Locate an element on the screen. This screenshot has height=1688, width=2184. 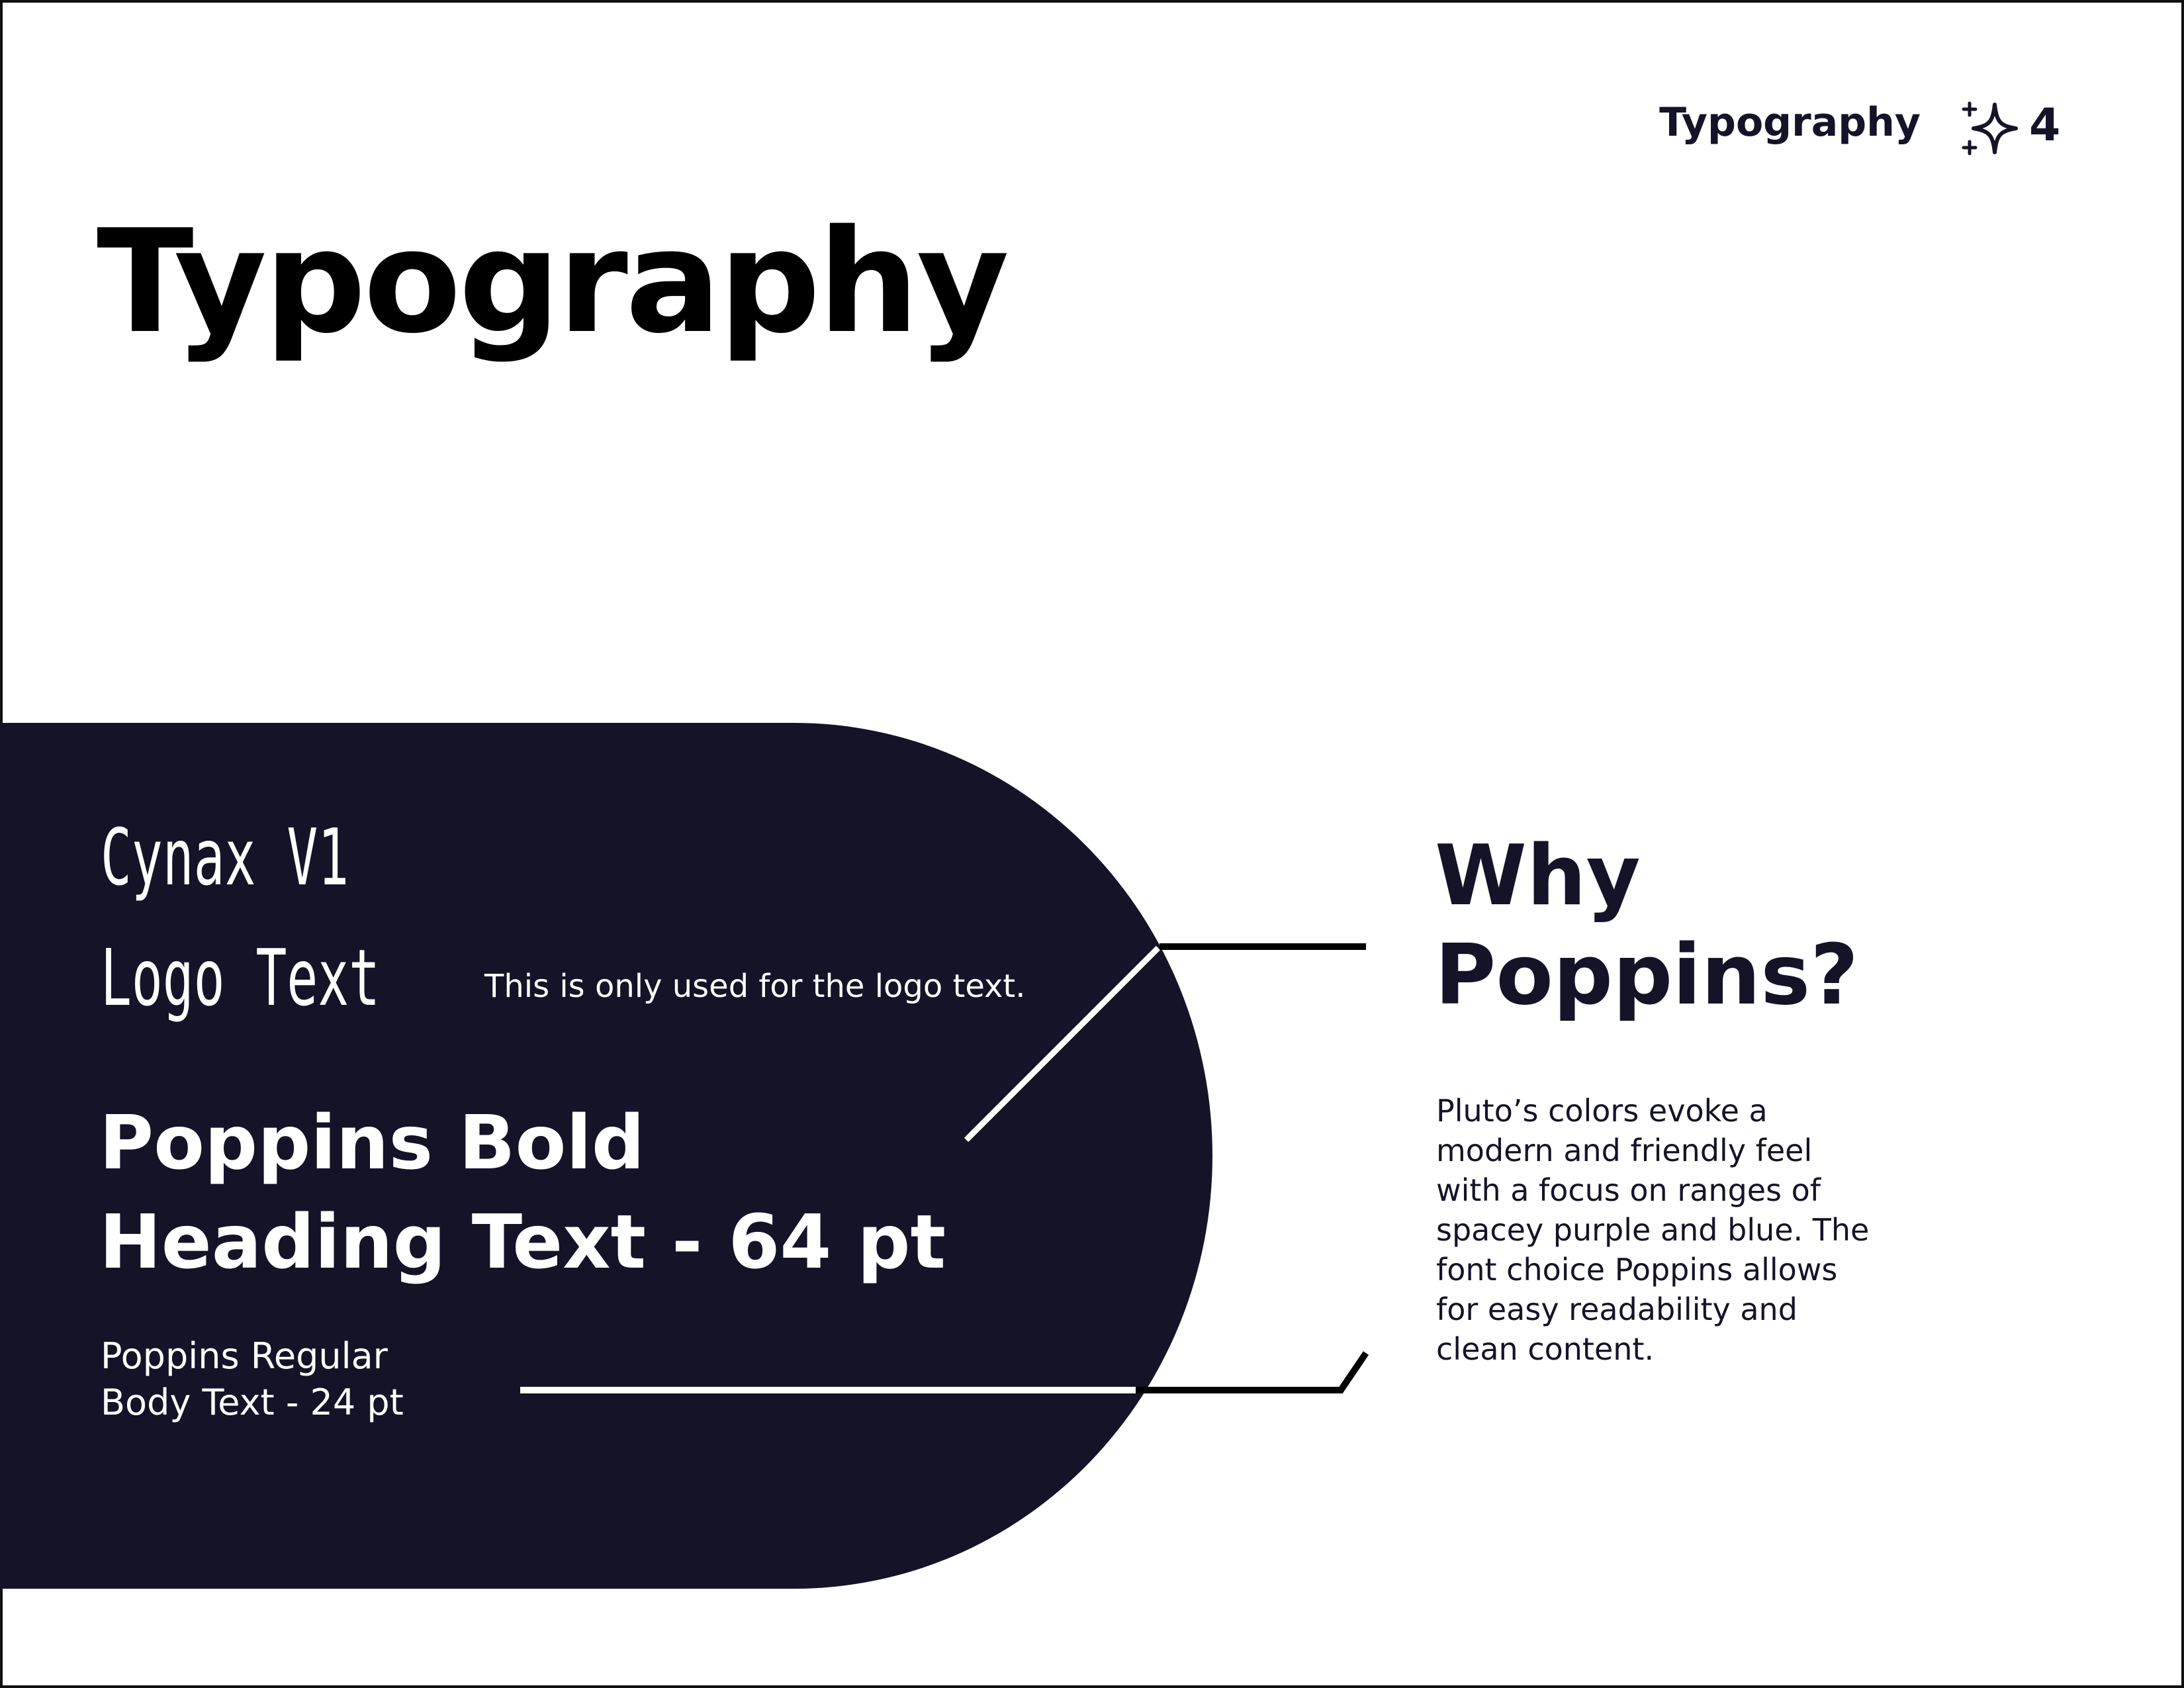
why-poppins-heading: Why Poppins? is located at coordinates (1646, 925).